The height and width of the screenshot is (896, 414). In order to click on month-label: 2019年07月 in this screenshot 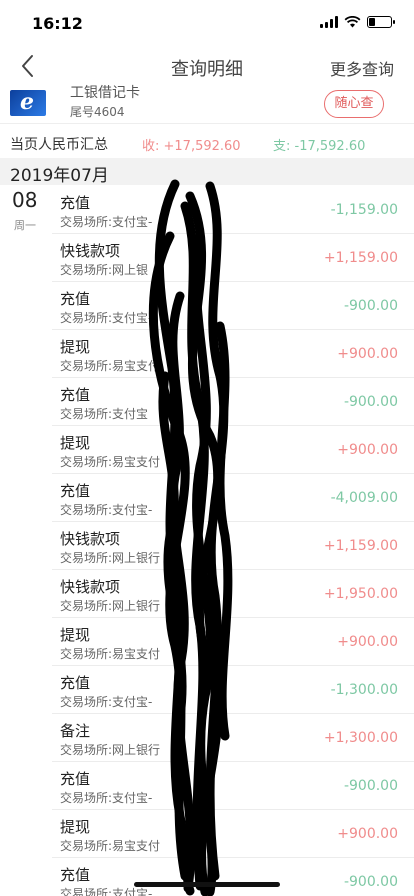, I will do `click(59, 176)`.